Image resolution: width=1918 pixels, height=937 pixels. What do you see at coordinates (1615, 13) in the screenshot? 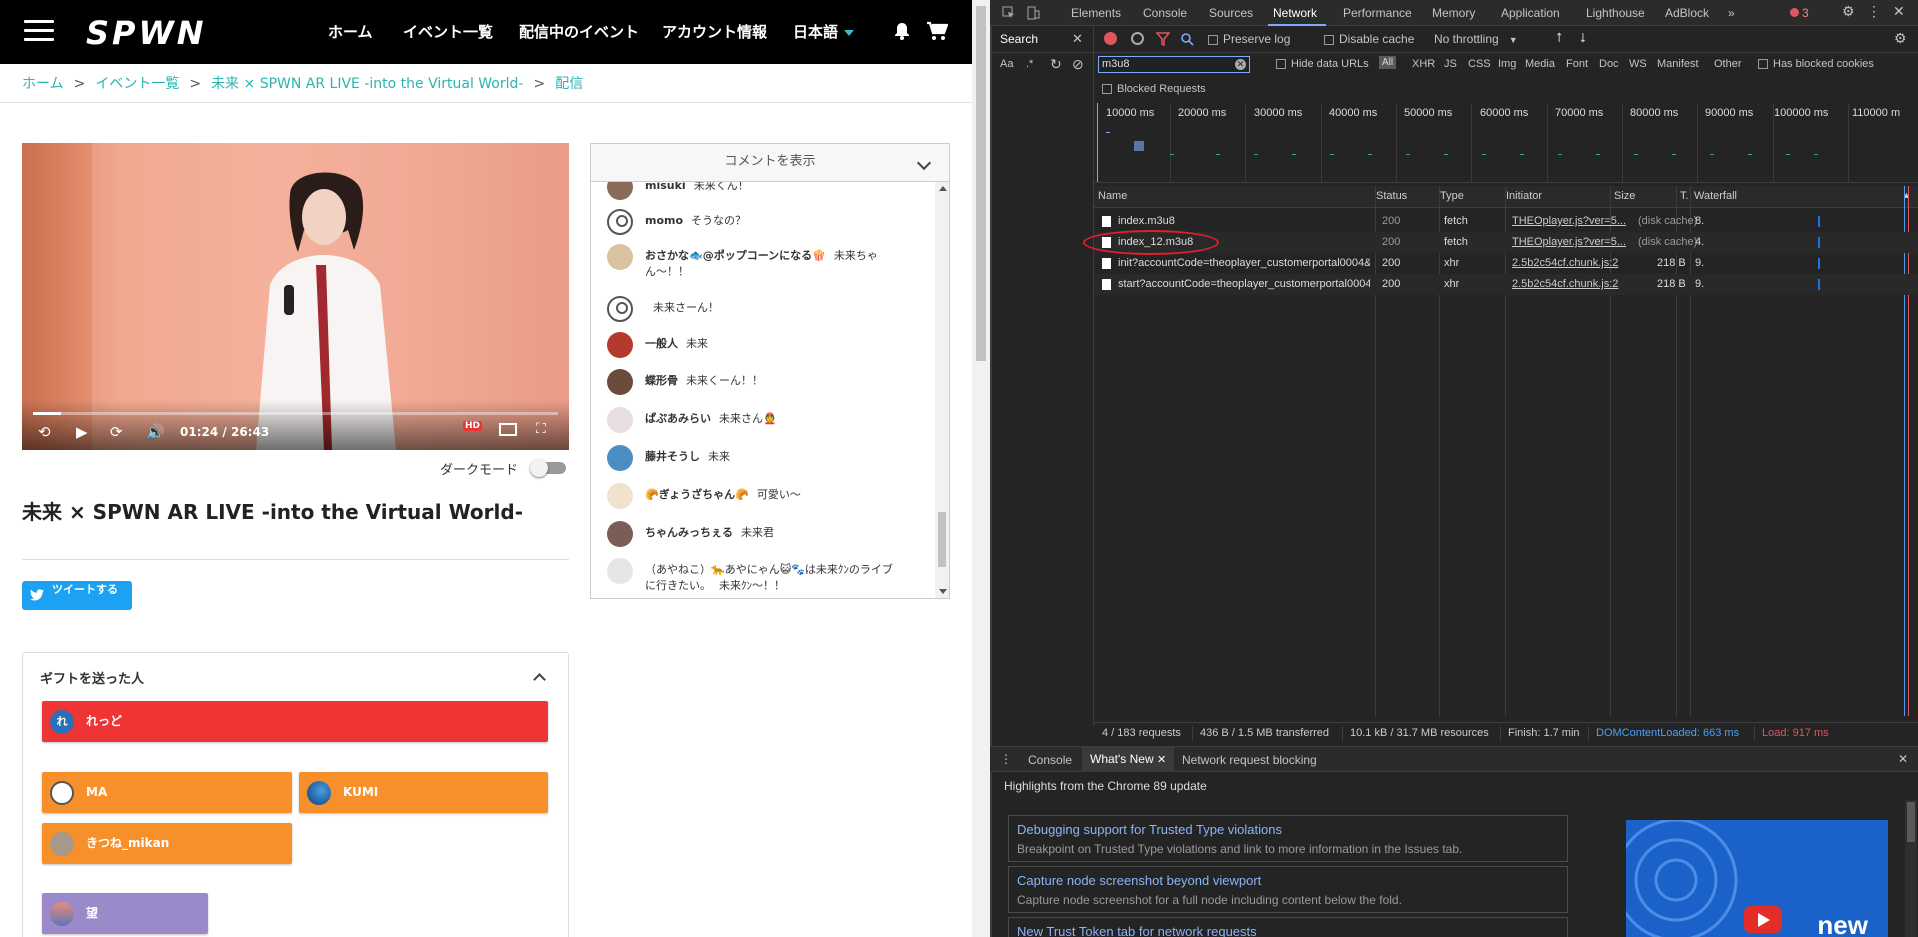
I see `tab-lighthouse: Lighthouse` at bounding box center [1615, 13].